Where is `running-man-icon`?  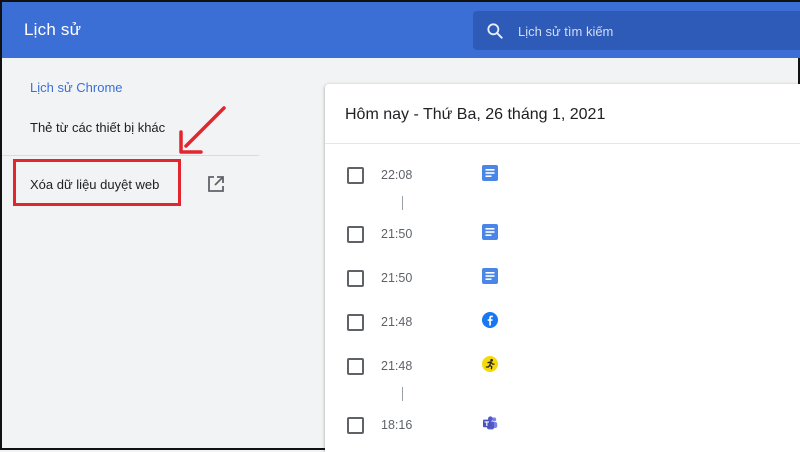
running-man-icon is located at coordinates (490, 364).